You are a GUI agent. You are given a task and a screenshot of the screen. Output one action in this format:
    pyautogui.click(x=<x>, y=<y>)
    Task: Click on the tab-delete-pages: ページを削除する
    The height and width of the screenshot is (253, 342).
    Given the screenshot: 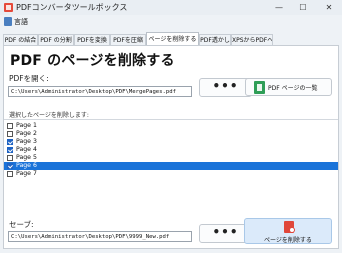 What is the action you would take?
    pyautogui.click(x=172, y=38)
    